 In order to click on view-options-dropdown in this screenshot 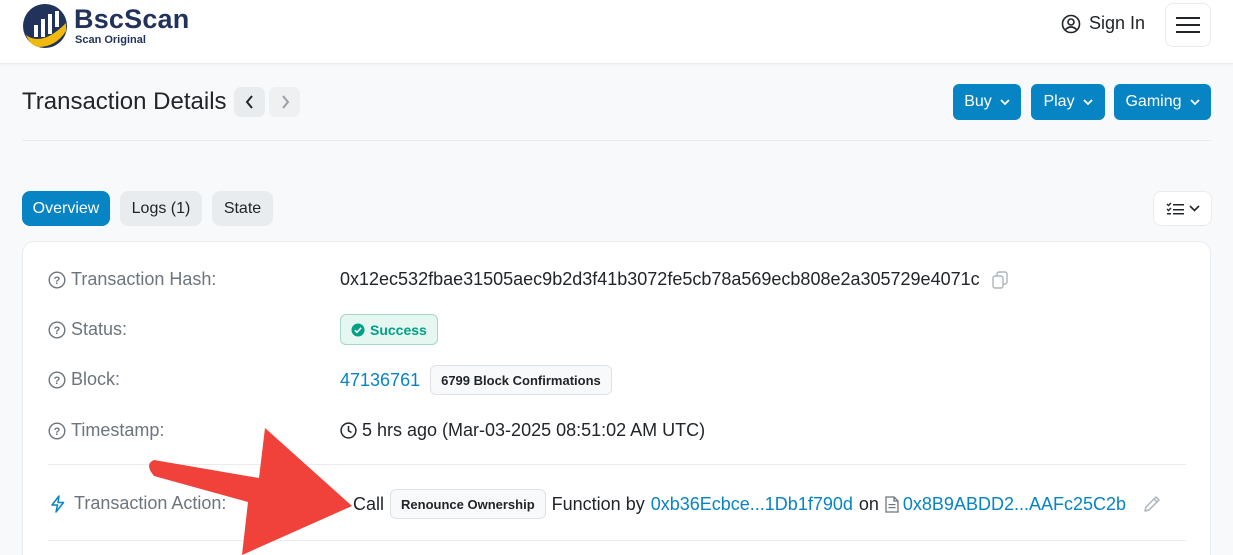, I will do `click(1182, 208)`.